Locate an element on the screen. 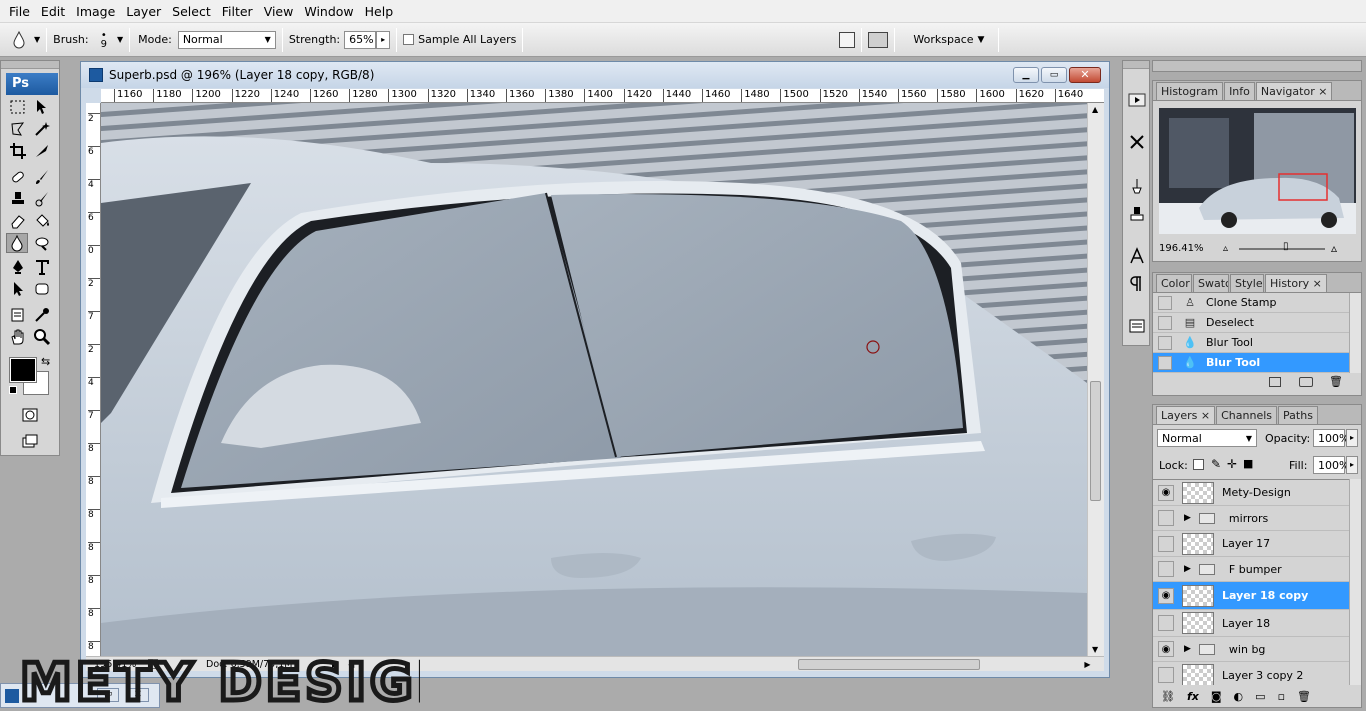 The image size is (1366, 711). panel-column-grip is located at coordinates (1257, 66).